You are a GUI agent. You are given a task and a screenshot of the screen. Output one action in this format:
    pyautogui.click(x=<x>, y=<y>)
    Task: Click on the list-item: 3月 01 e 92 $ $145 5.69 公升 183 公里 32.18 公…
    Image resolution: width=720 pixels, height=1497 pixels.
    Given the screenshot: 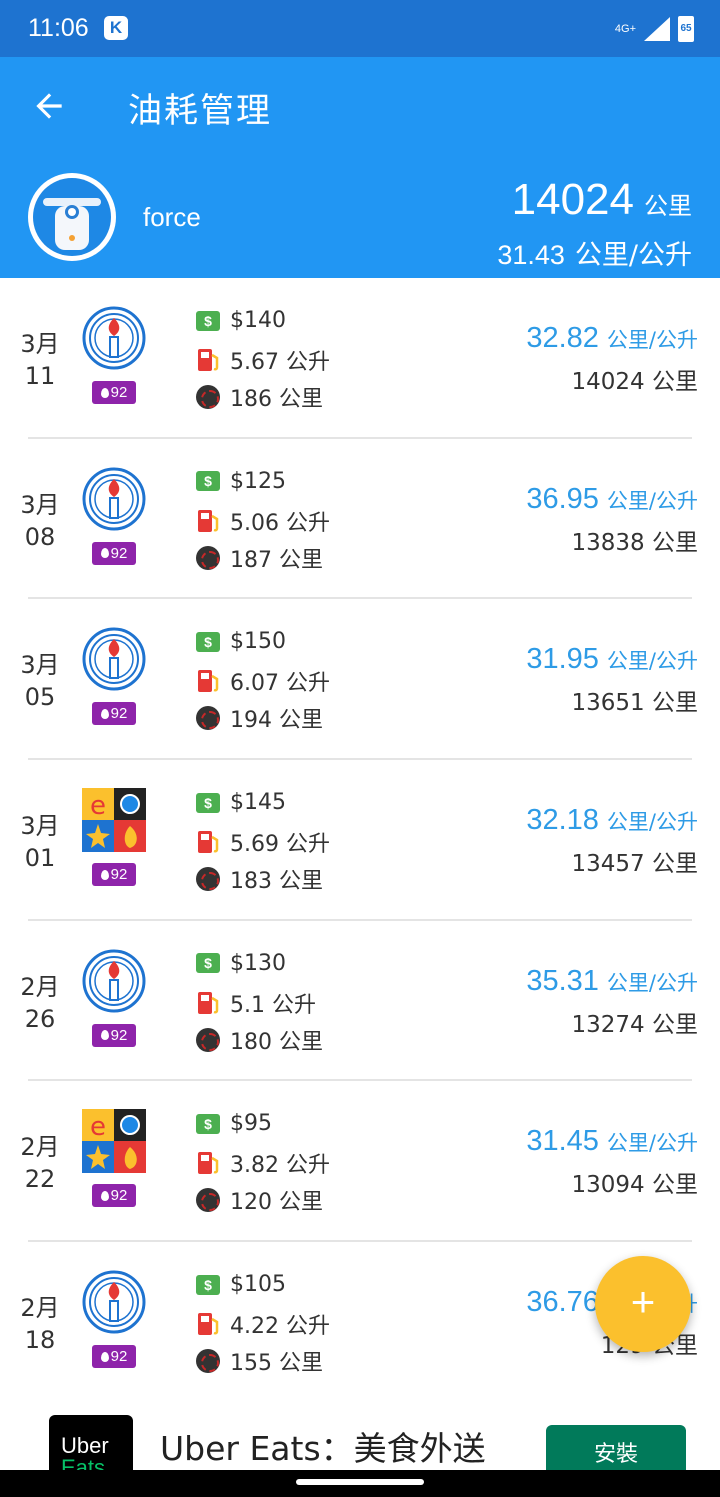 What is the action you would take?
    pyautogui.click(x=359, y=840)
    